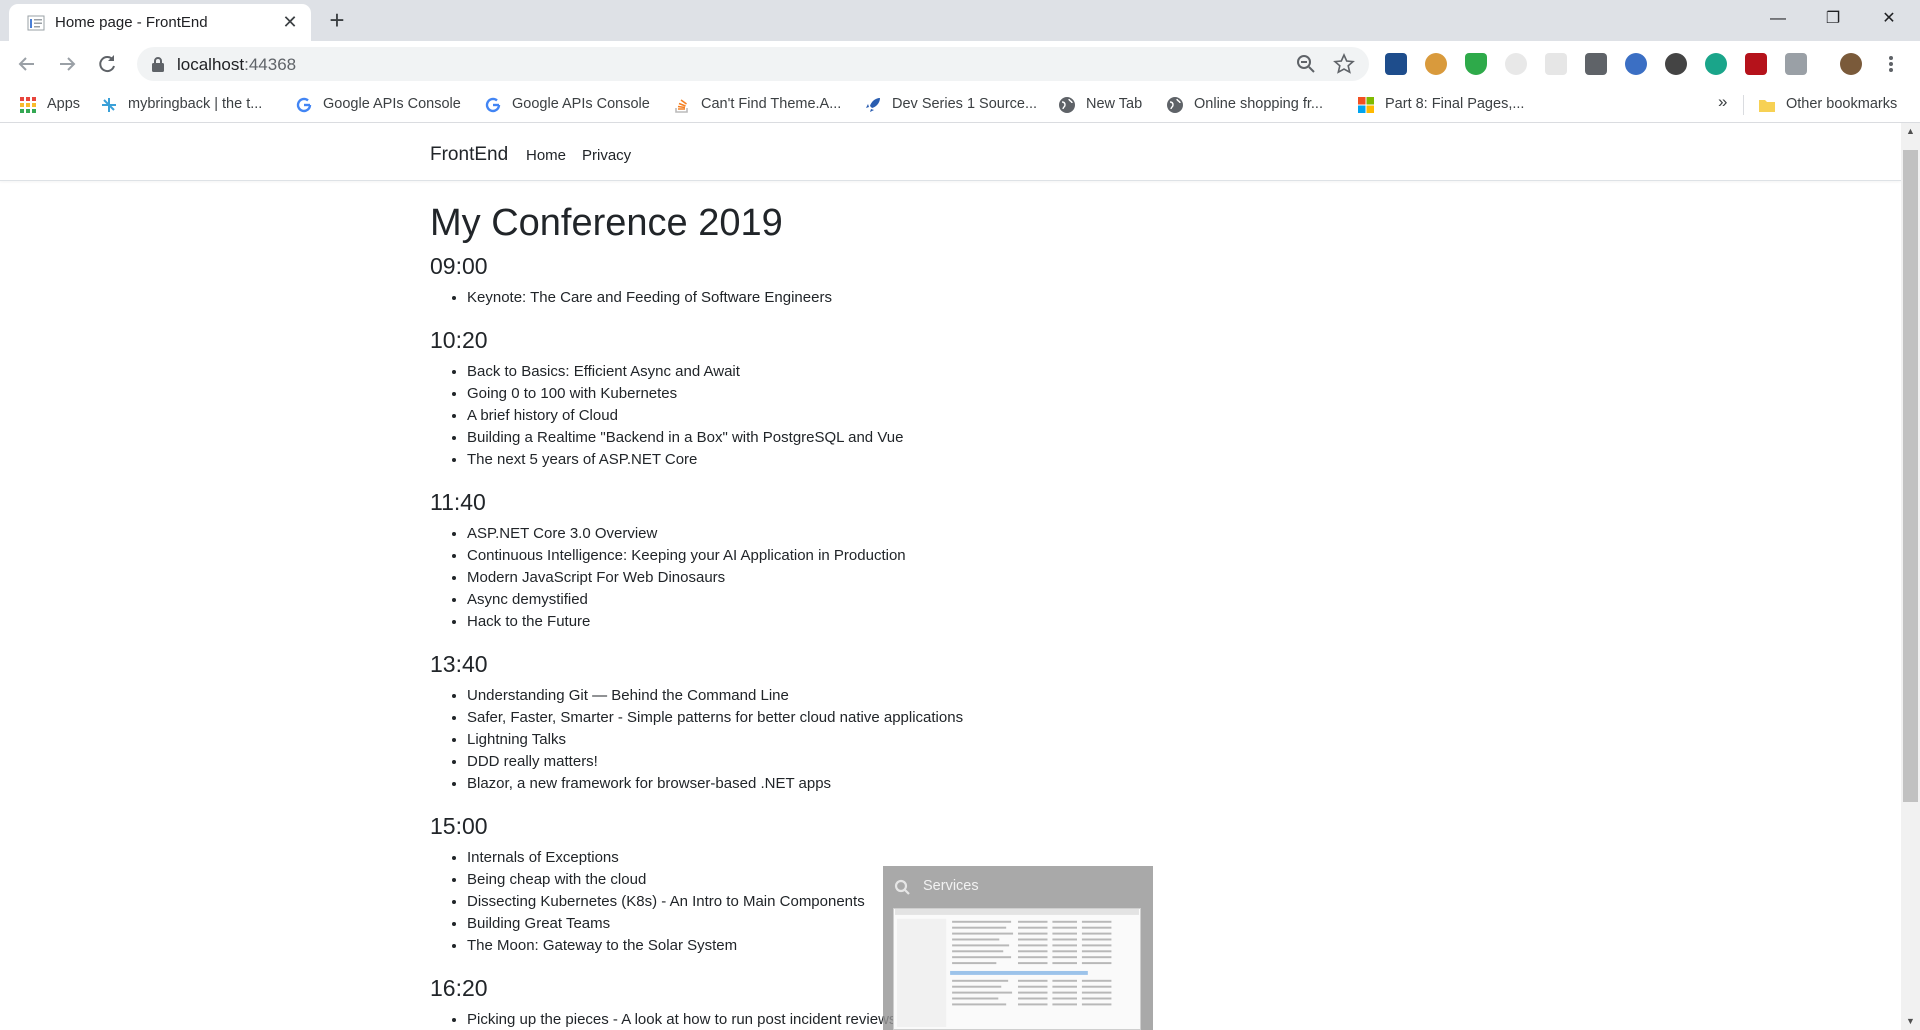 Image resolution: width=1920 pixels, height=1030 pixels. What do you see at coordinates (948, 394) in the screenshot?
I see `session-item: Going 0 to 100 with Kubernetes` at bounding box center [948, 394].